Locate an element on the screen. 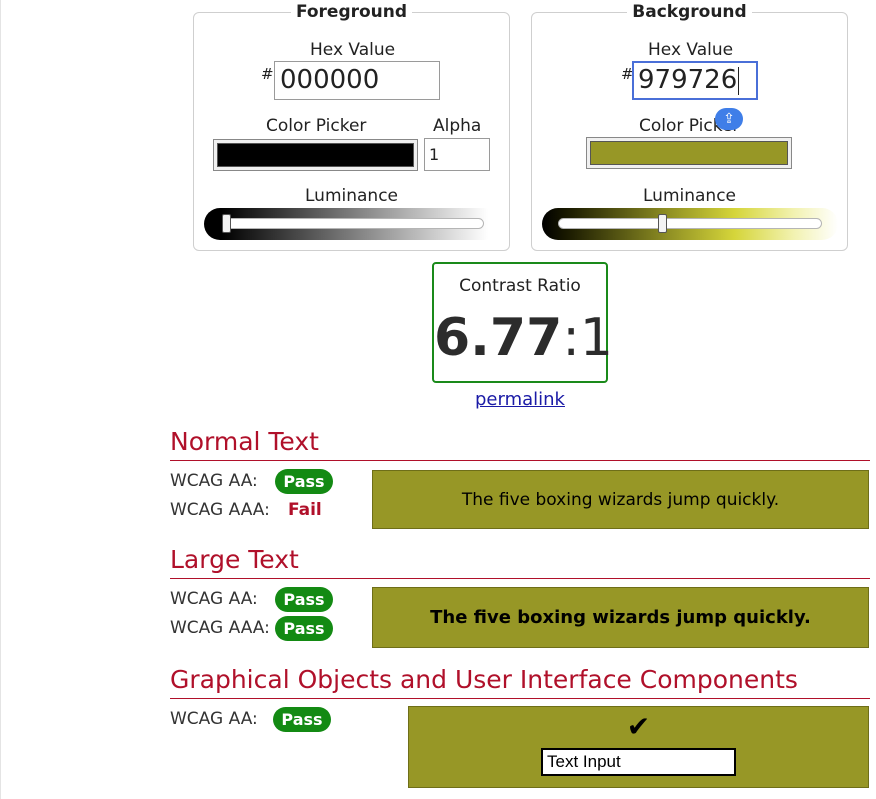 The height and width of the screenshot is (799, 876). foreground-legend: Foreground is located at coordinates (351, 12).